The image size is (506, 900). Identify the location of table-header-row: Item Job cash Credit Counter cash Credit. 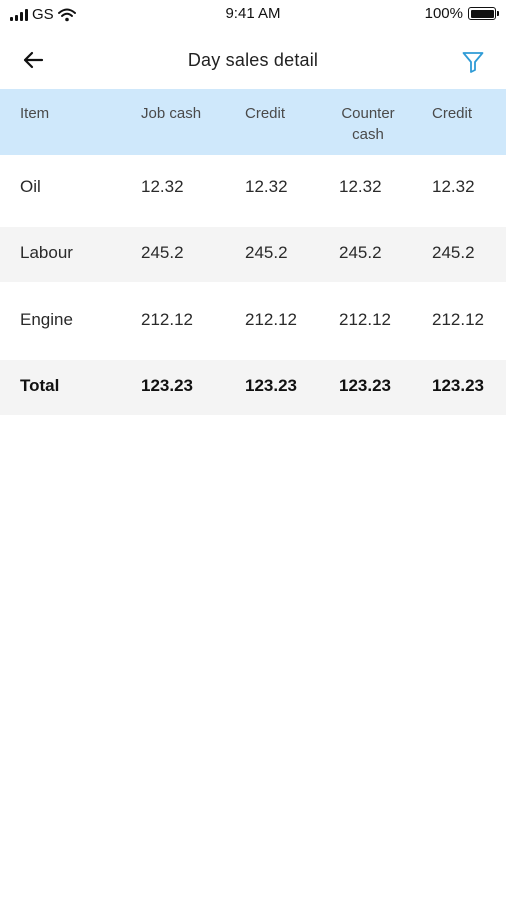
(253, 122).